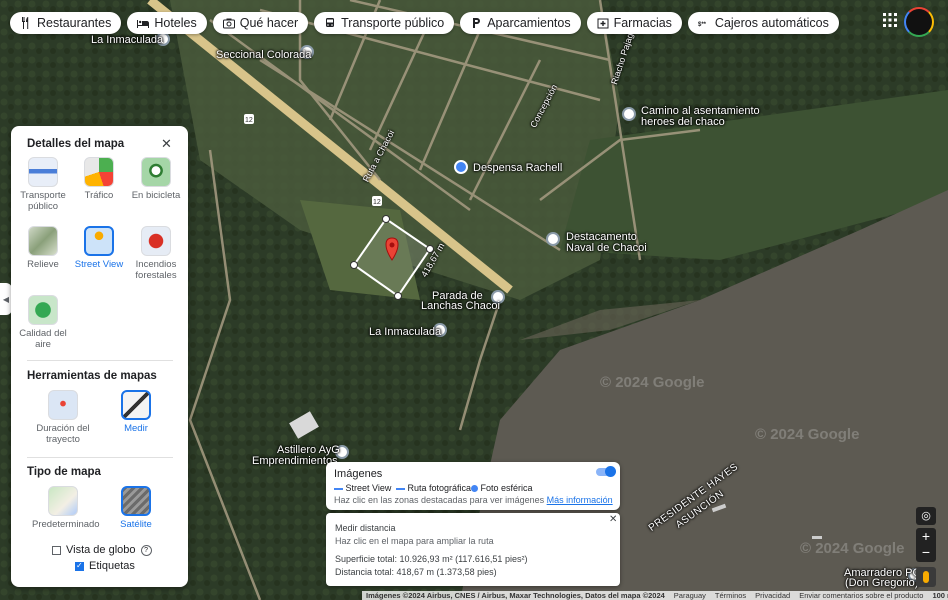 Image resolution: width=948 pixels, height=600 pixels. I want to click on chip-pharmacies: Farmacias, so click(634, 23).